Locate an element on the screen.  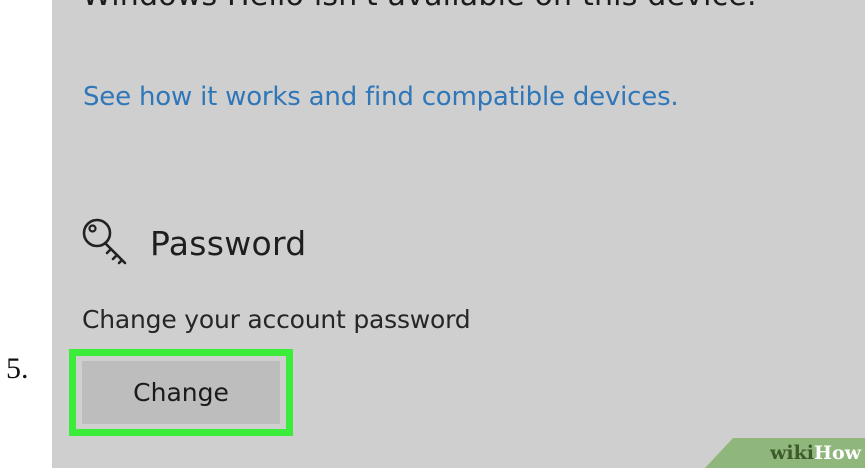
watermark-part2: How is located at coordinates (837, 453).